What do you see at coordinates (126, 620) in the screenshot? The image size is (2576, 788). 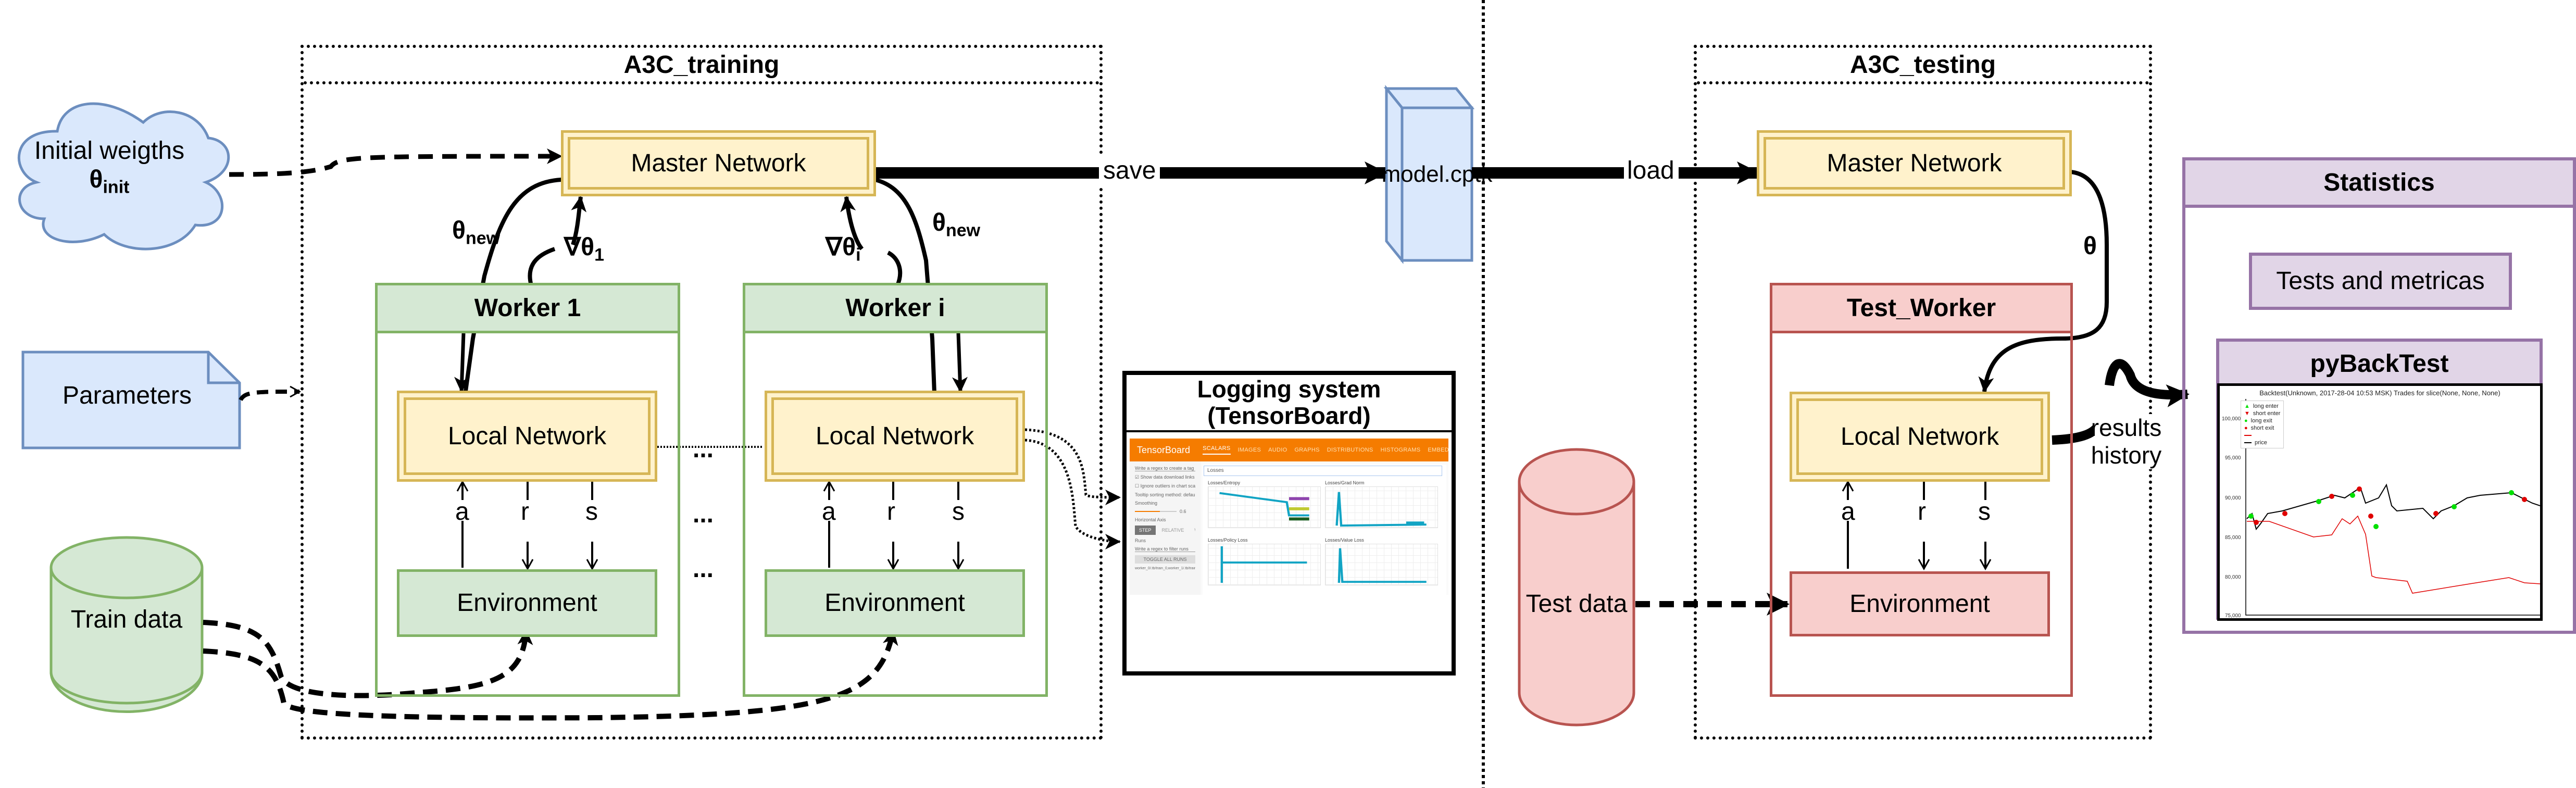 I see `train-data-label: Train data` at bounding box center [126, 620].